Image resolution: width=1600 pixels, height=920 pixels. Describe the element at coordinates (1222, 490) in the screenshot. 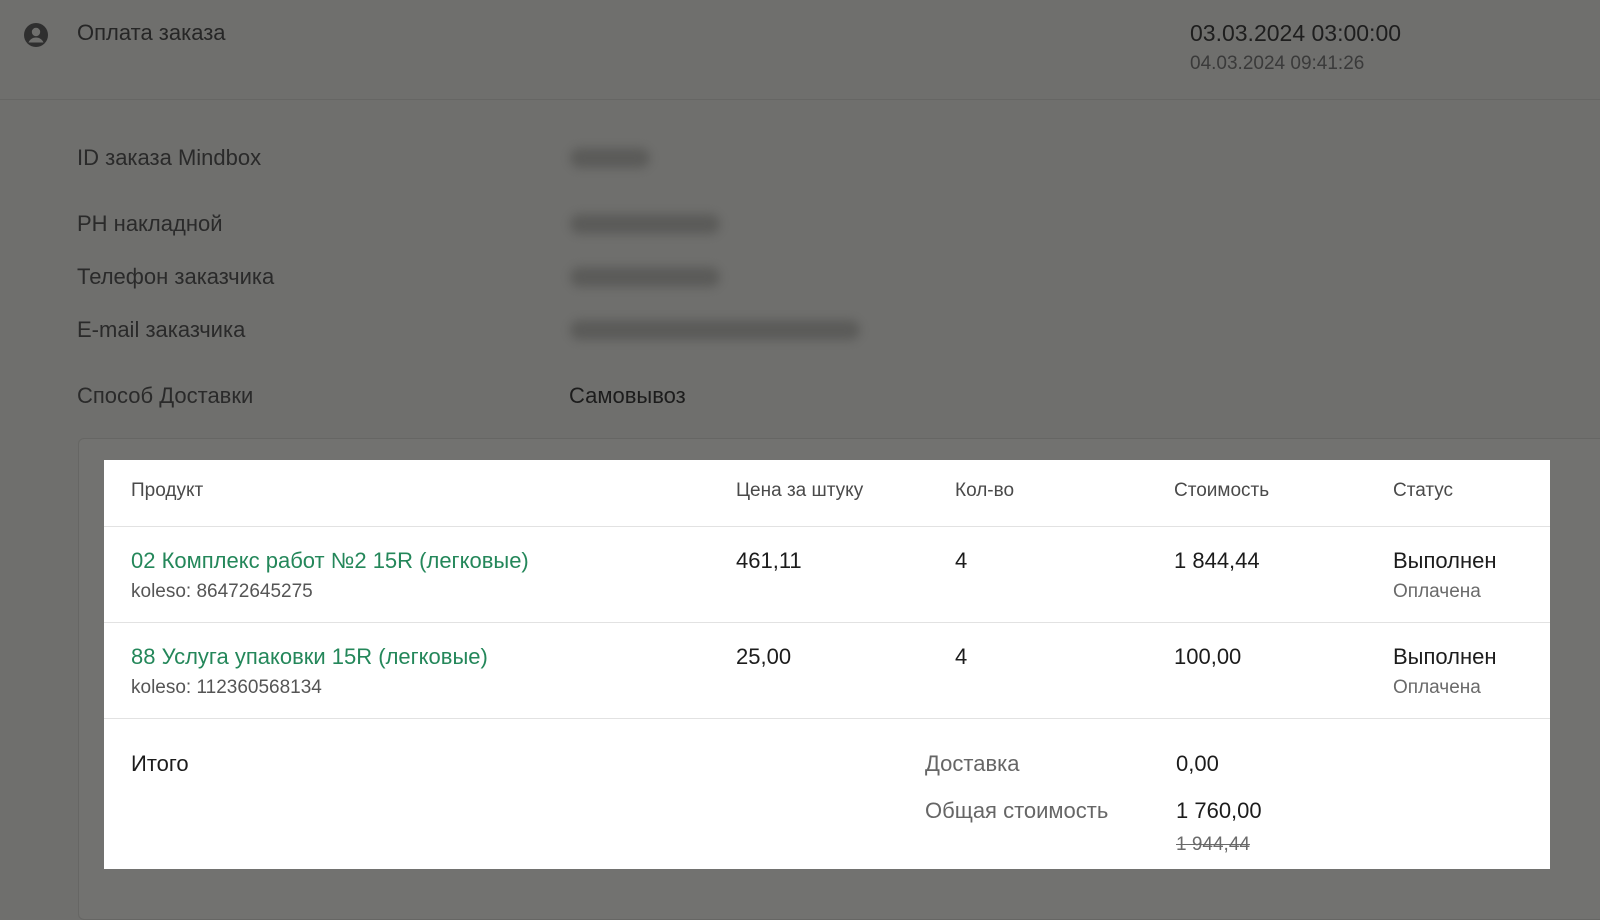

I see `column-header-cost: Стоимость` at that location.